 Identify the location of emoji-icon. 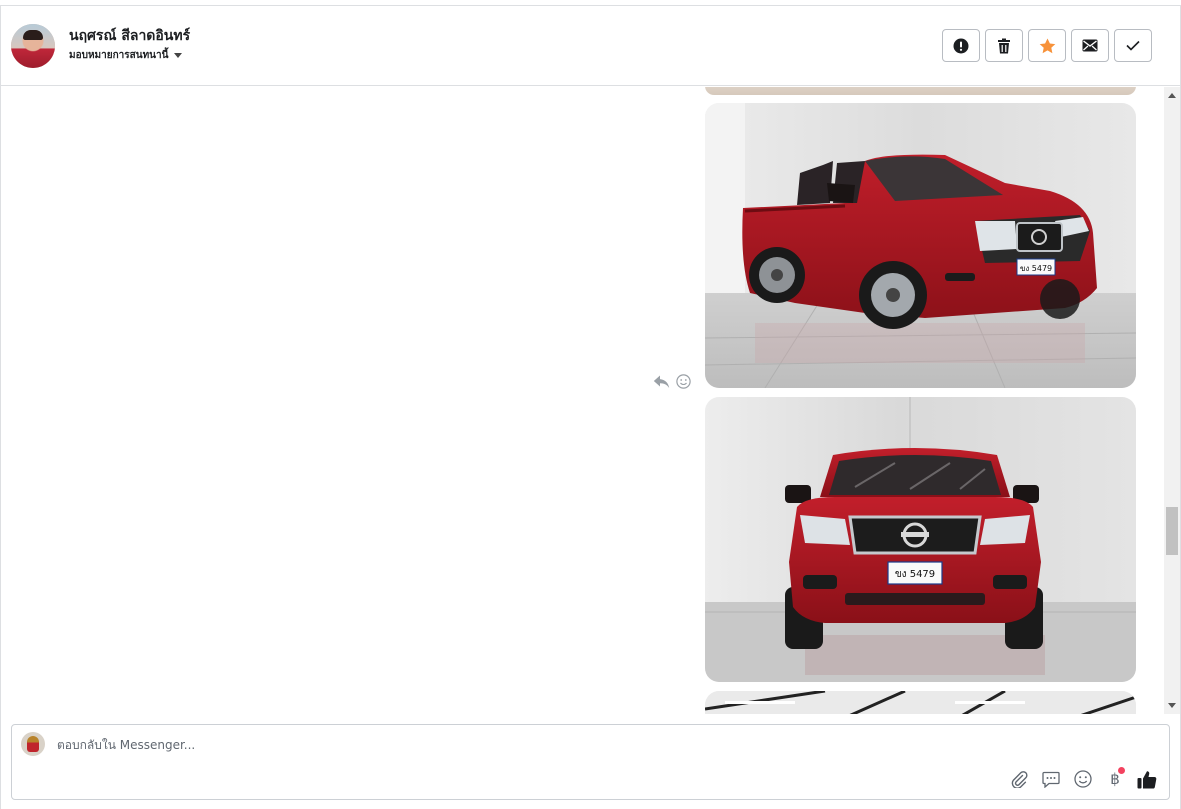
(1083, 779).